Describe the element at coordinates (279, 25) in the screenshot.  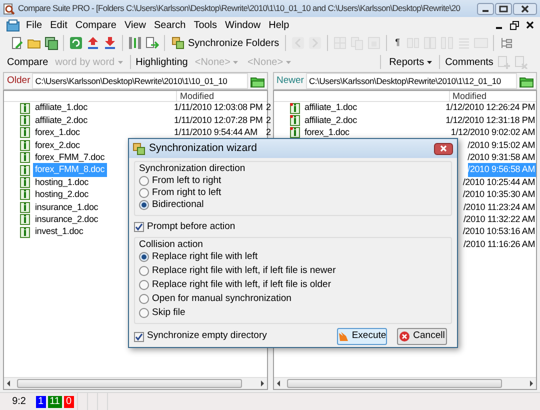
I see `menu-item: Help` at that location.